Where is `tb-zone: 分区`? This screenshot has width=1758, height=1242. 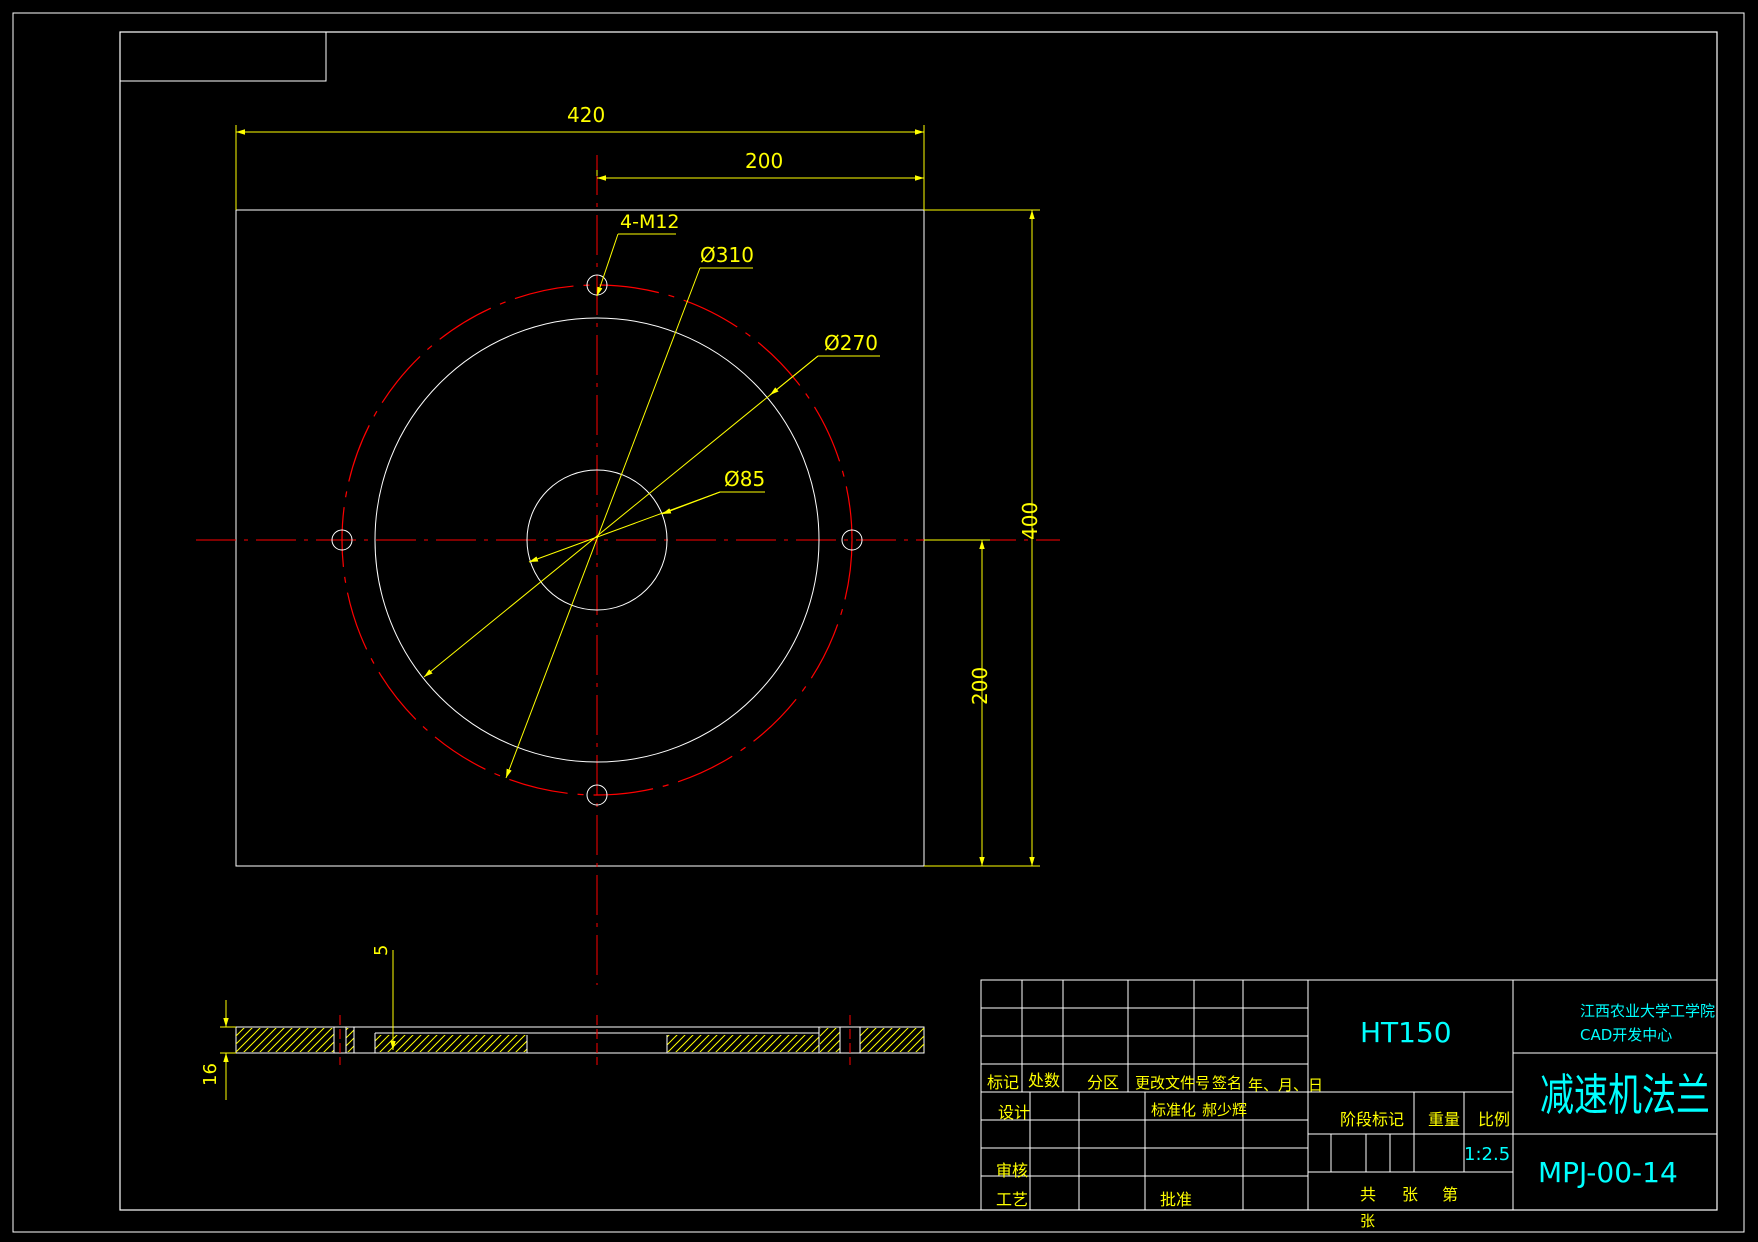 tb-zone: 分区 is located at coordinates (1103, 1082).